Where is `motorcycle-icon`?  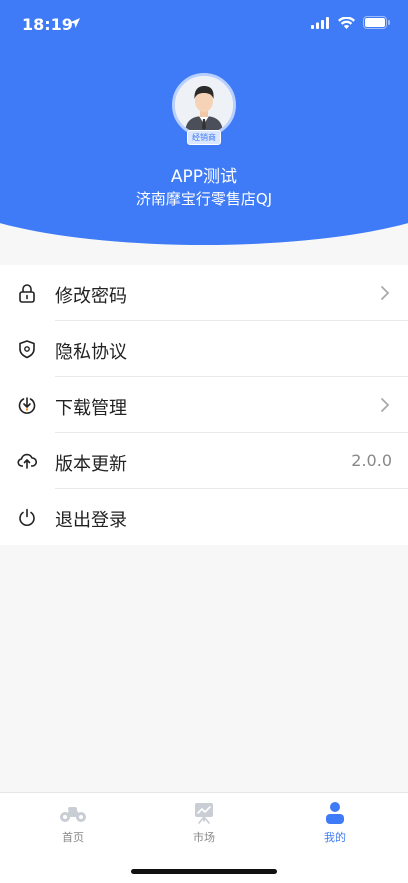 motorcycle-icon is located at coordinates (73, 814).